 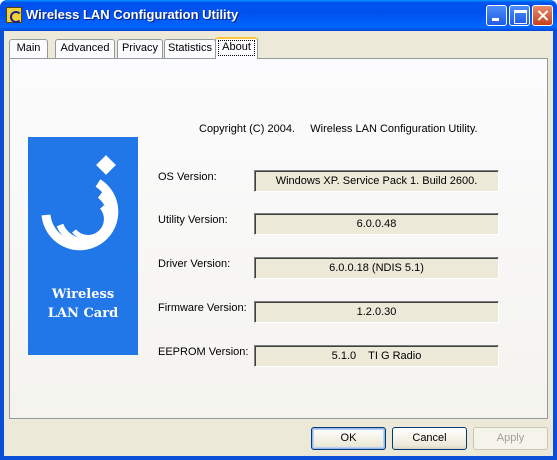 What do you see at coordinates (194, 264) in the screenshot?
I see `driver-version-label: Driver Version:` at bounding box center [194, 264].